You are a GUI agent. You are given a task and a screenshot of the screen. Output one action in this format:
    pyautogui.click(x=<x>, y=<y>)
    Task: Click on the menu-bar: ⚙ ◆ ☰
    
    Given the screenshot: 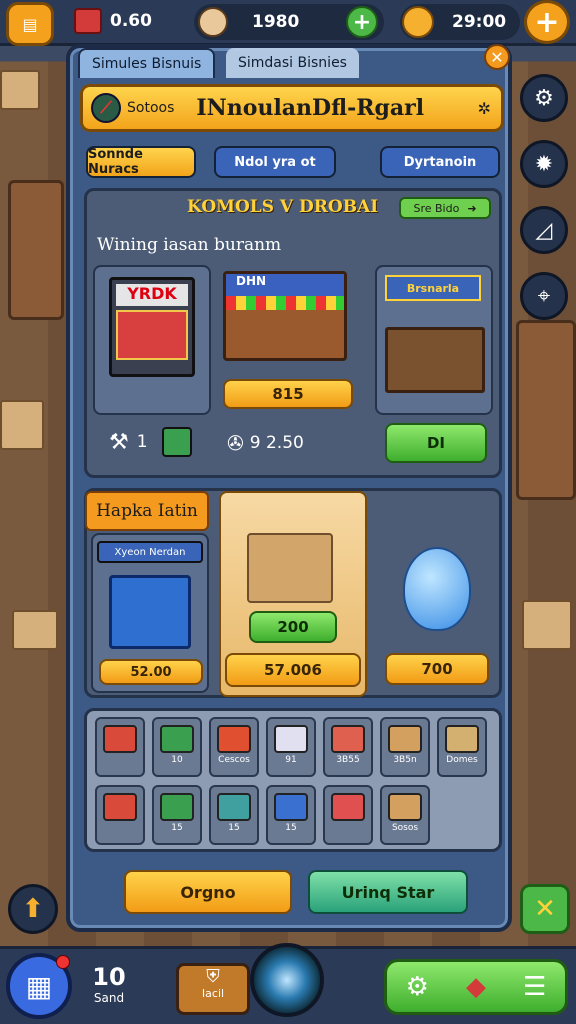 What is the action you would take?
    pyautogui.click(x=476, y=987)
    